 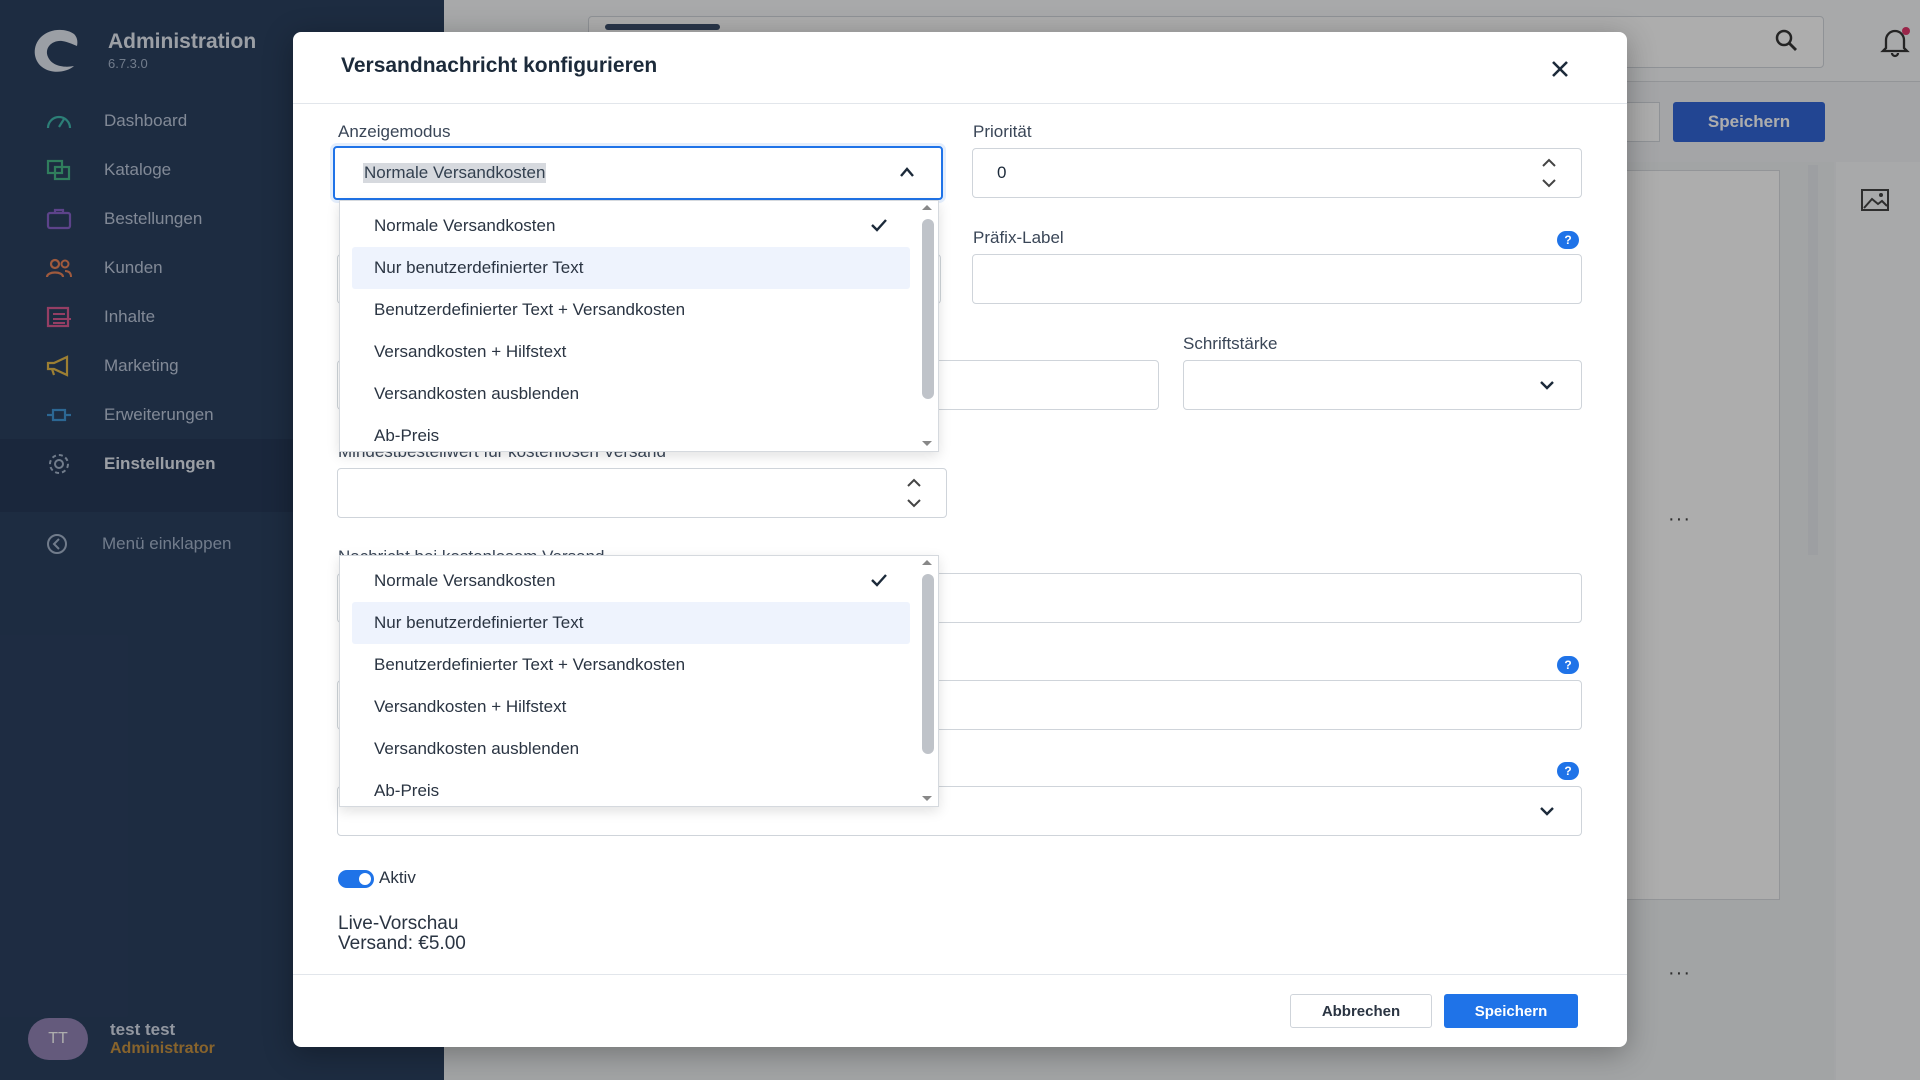 I want to click on cancel-button: Abbrechen, so click(x=1361, y=1011).